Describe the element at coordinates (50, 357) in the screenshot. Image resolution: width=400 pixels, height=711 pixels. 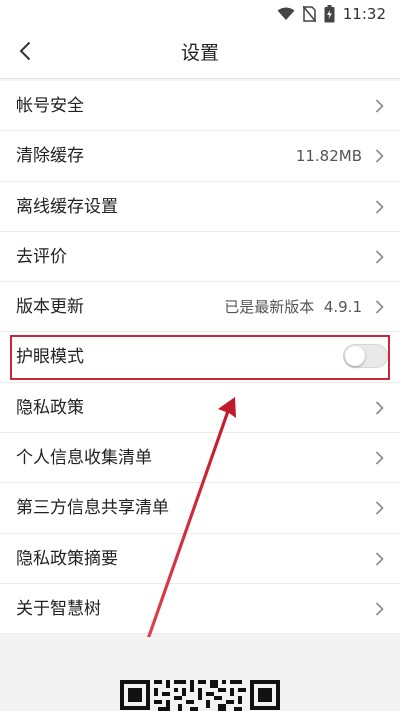
I see `setting-label: 护眼模式` at that location.